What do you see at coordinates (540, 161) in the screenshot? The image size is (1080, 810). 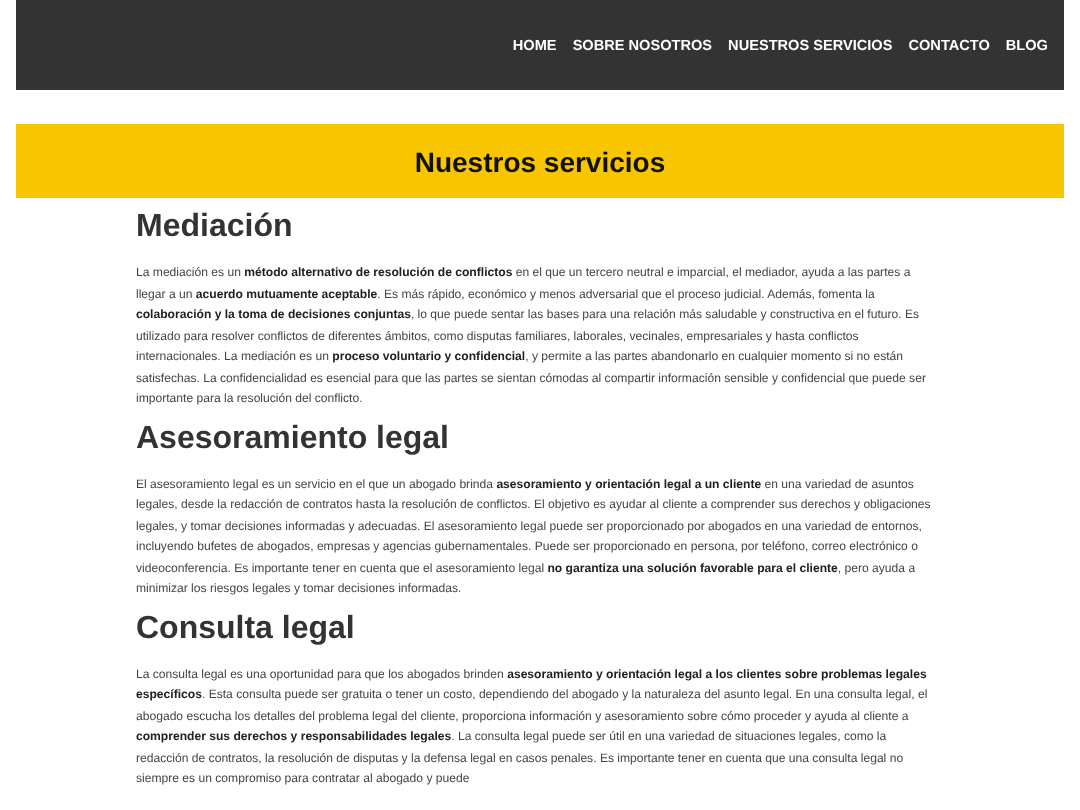 I see `banner-title: Nuestros servicios` at bounding box center [540, 161].